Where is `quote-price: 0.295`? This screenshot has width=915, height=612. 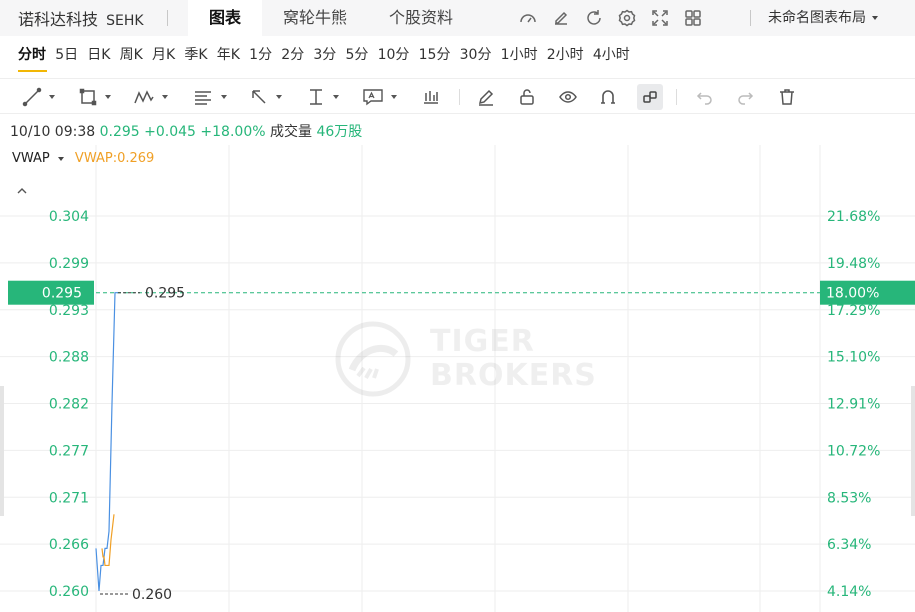
quote-price: 0.295 is located at coordinates (119, 132).